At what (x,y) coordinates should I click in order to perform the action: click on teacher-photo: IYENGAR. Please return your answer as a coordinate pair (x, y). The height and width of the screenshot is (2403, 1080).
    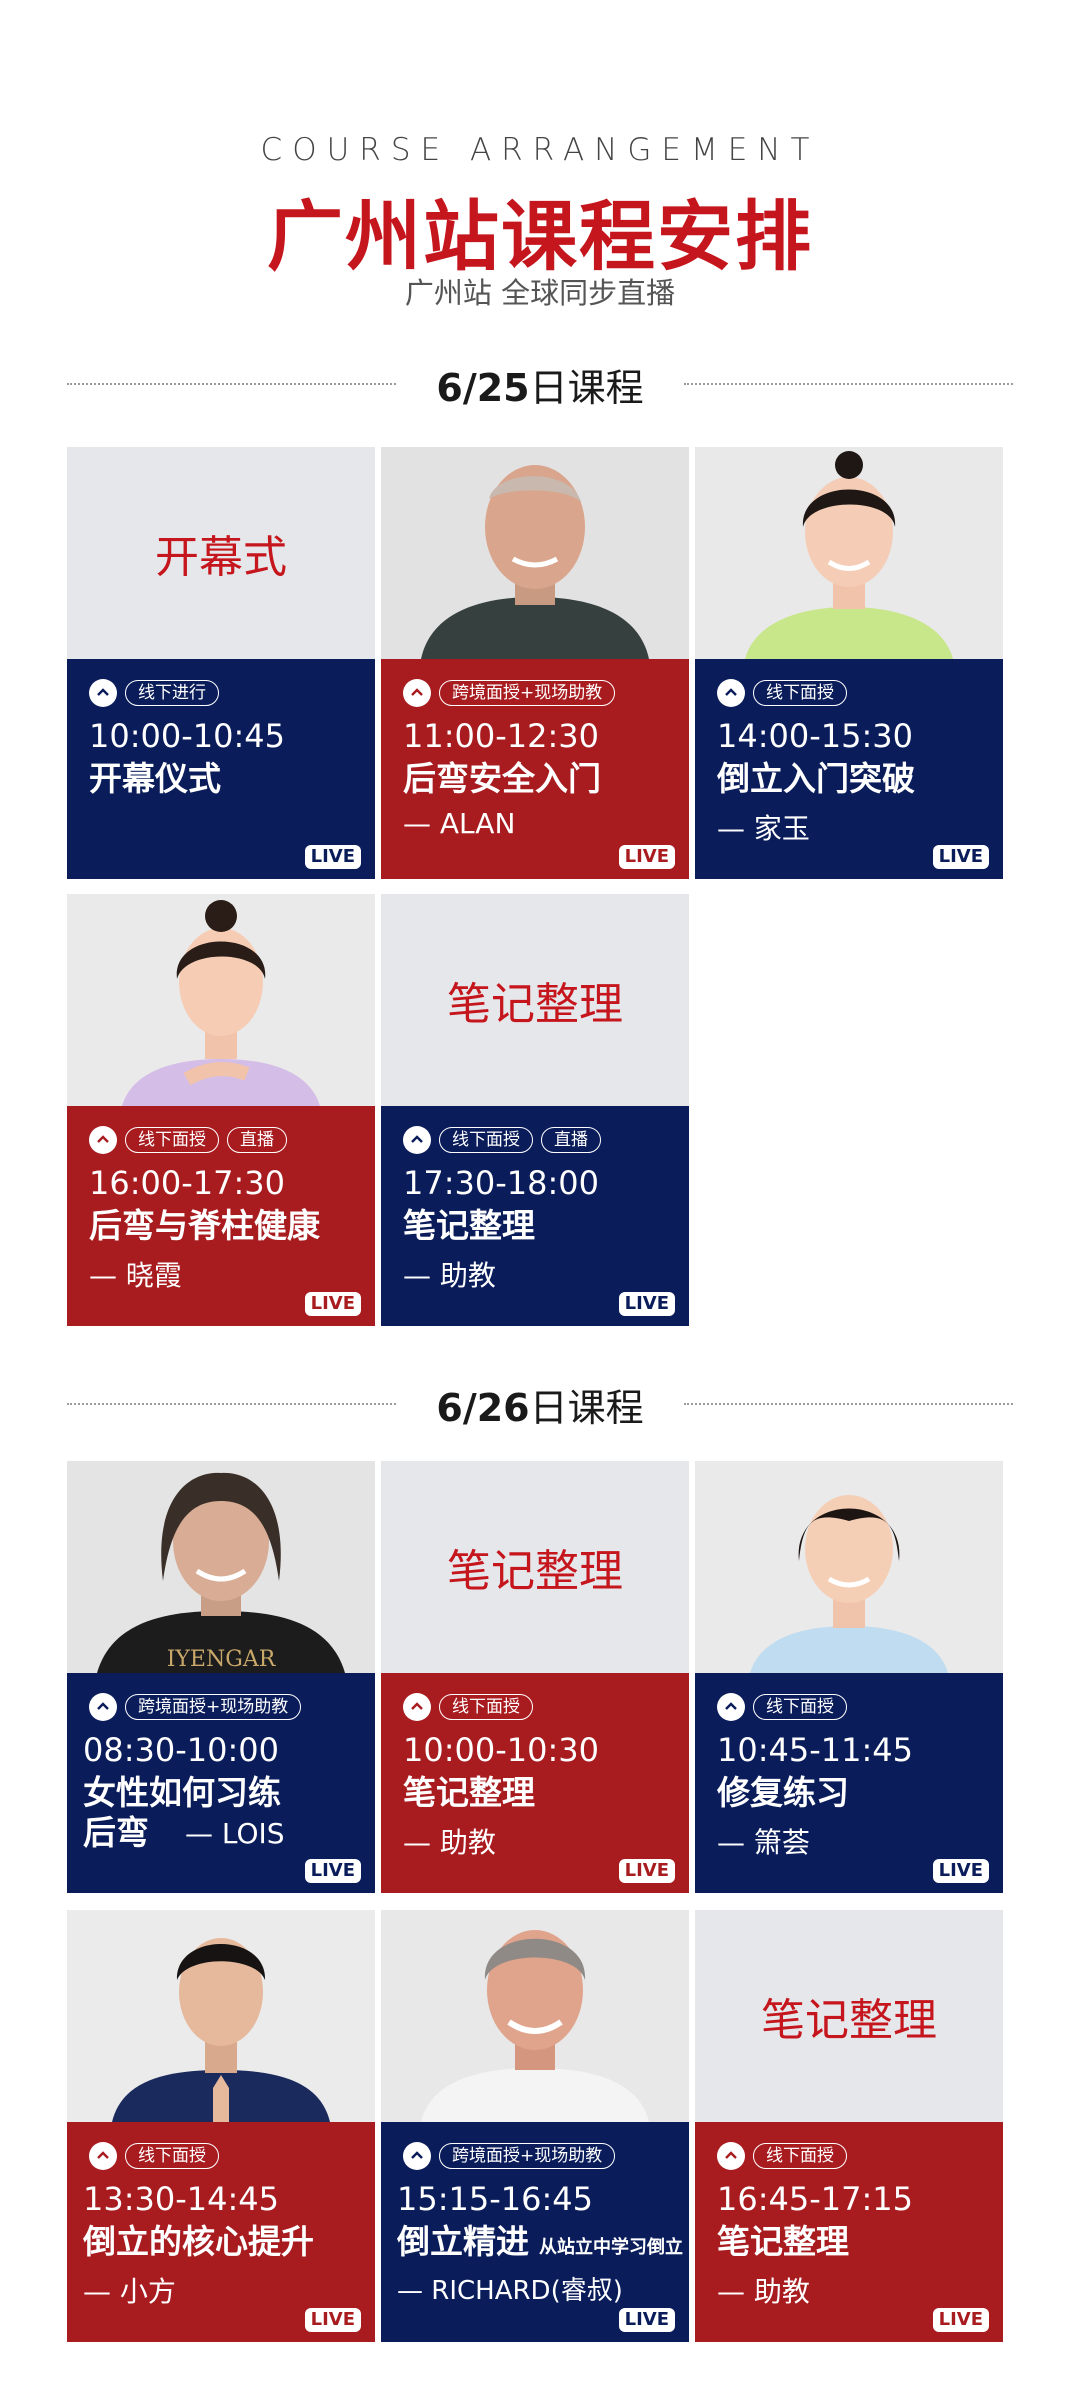
    Looking at the image, I should click on (221, 1567).